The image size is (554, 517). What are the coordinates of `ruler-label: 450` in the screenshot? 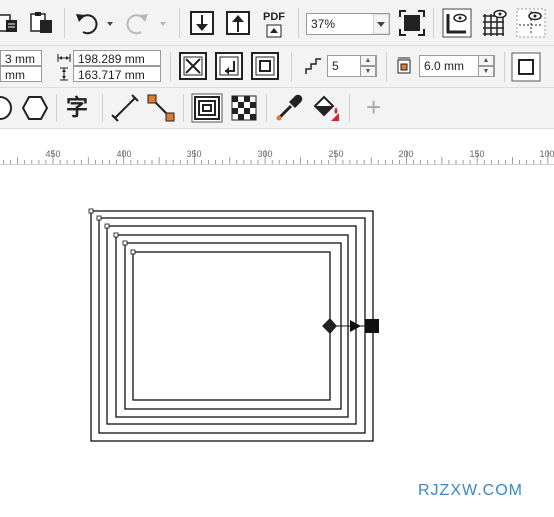 It's located at (53, 154).